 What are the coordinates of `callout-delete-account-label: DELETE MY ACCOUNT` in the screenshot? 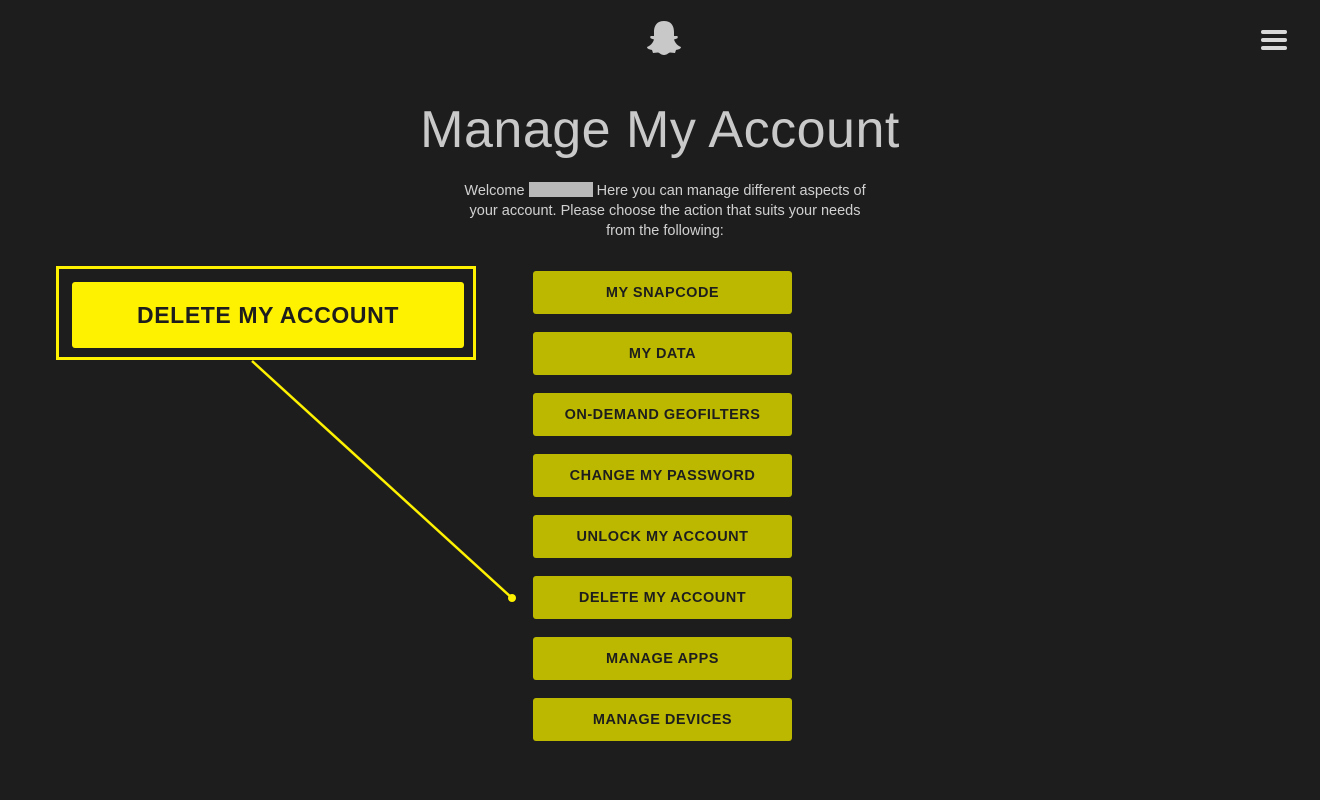 It's located at (268, 315).